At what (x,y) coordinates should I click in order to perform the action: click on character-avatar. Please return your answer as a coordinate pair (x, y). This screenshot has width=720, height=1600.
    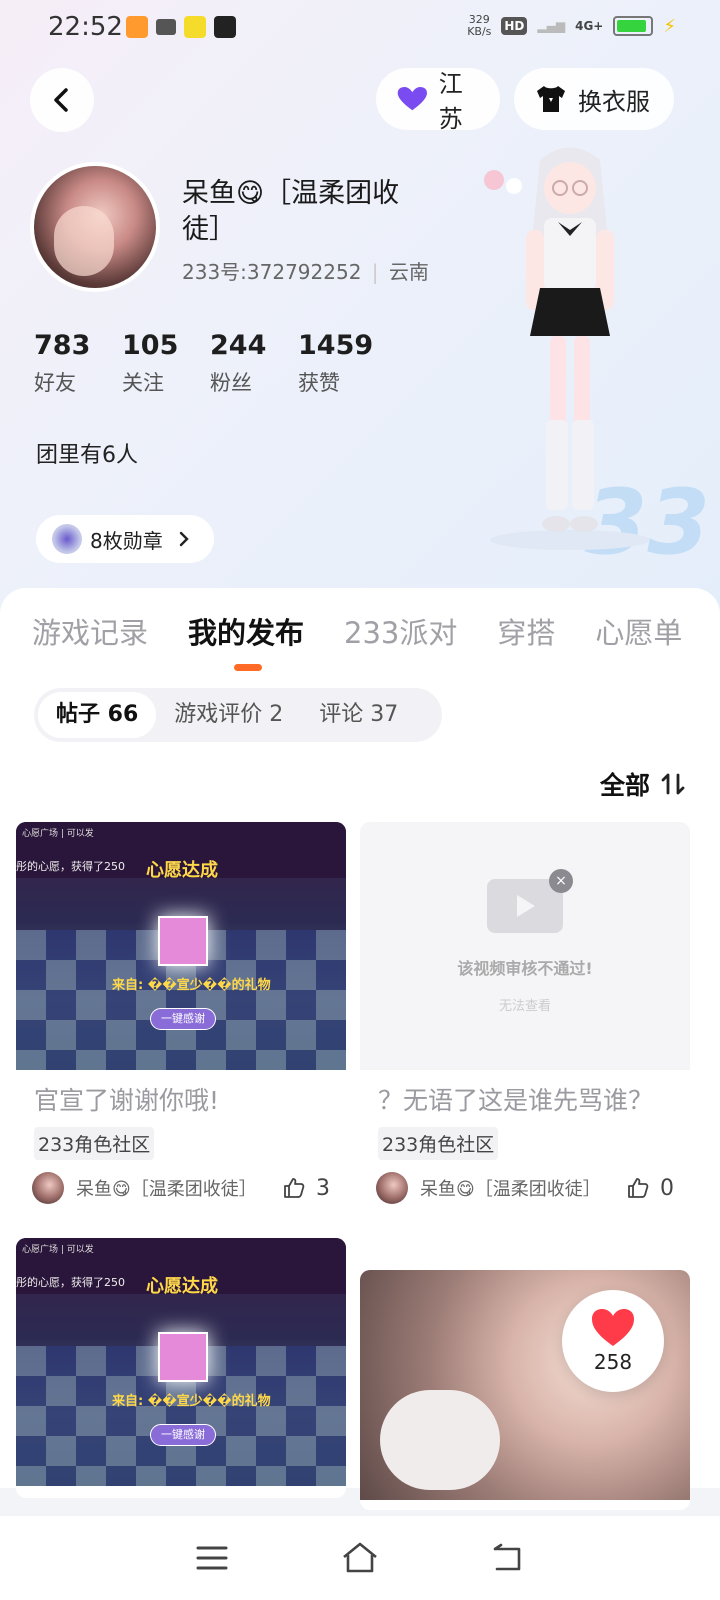
    Looking at the image, I should click on (570, 345).